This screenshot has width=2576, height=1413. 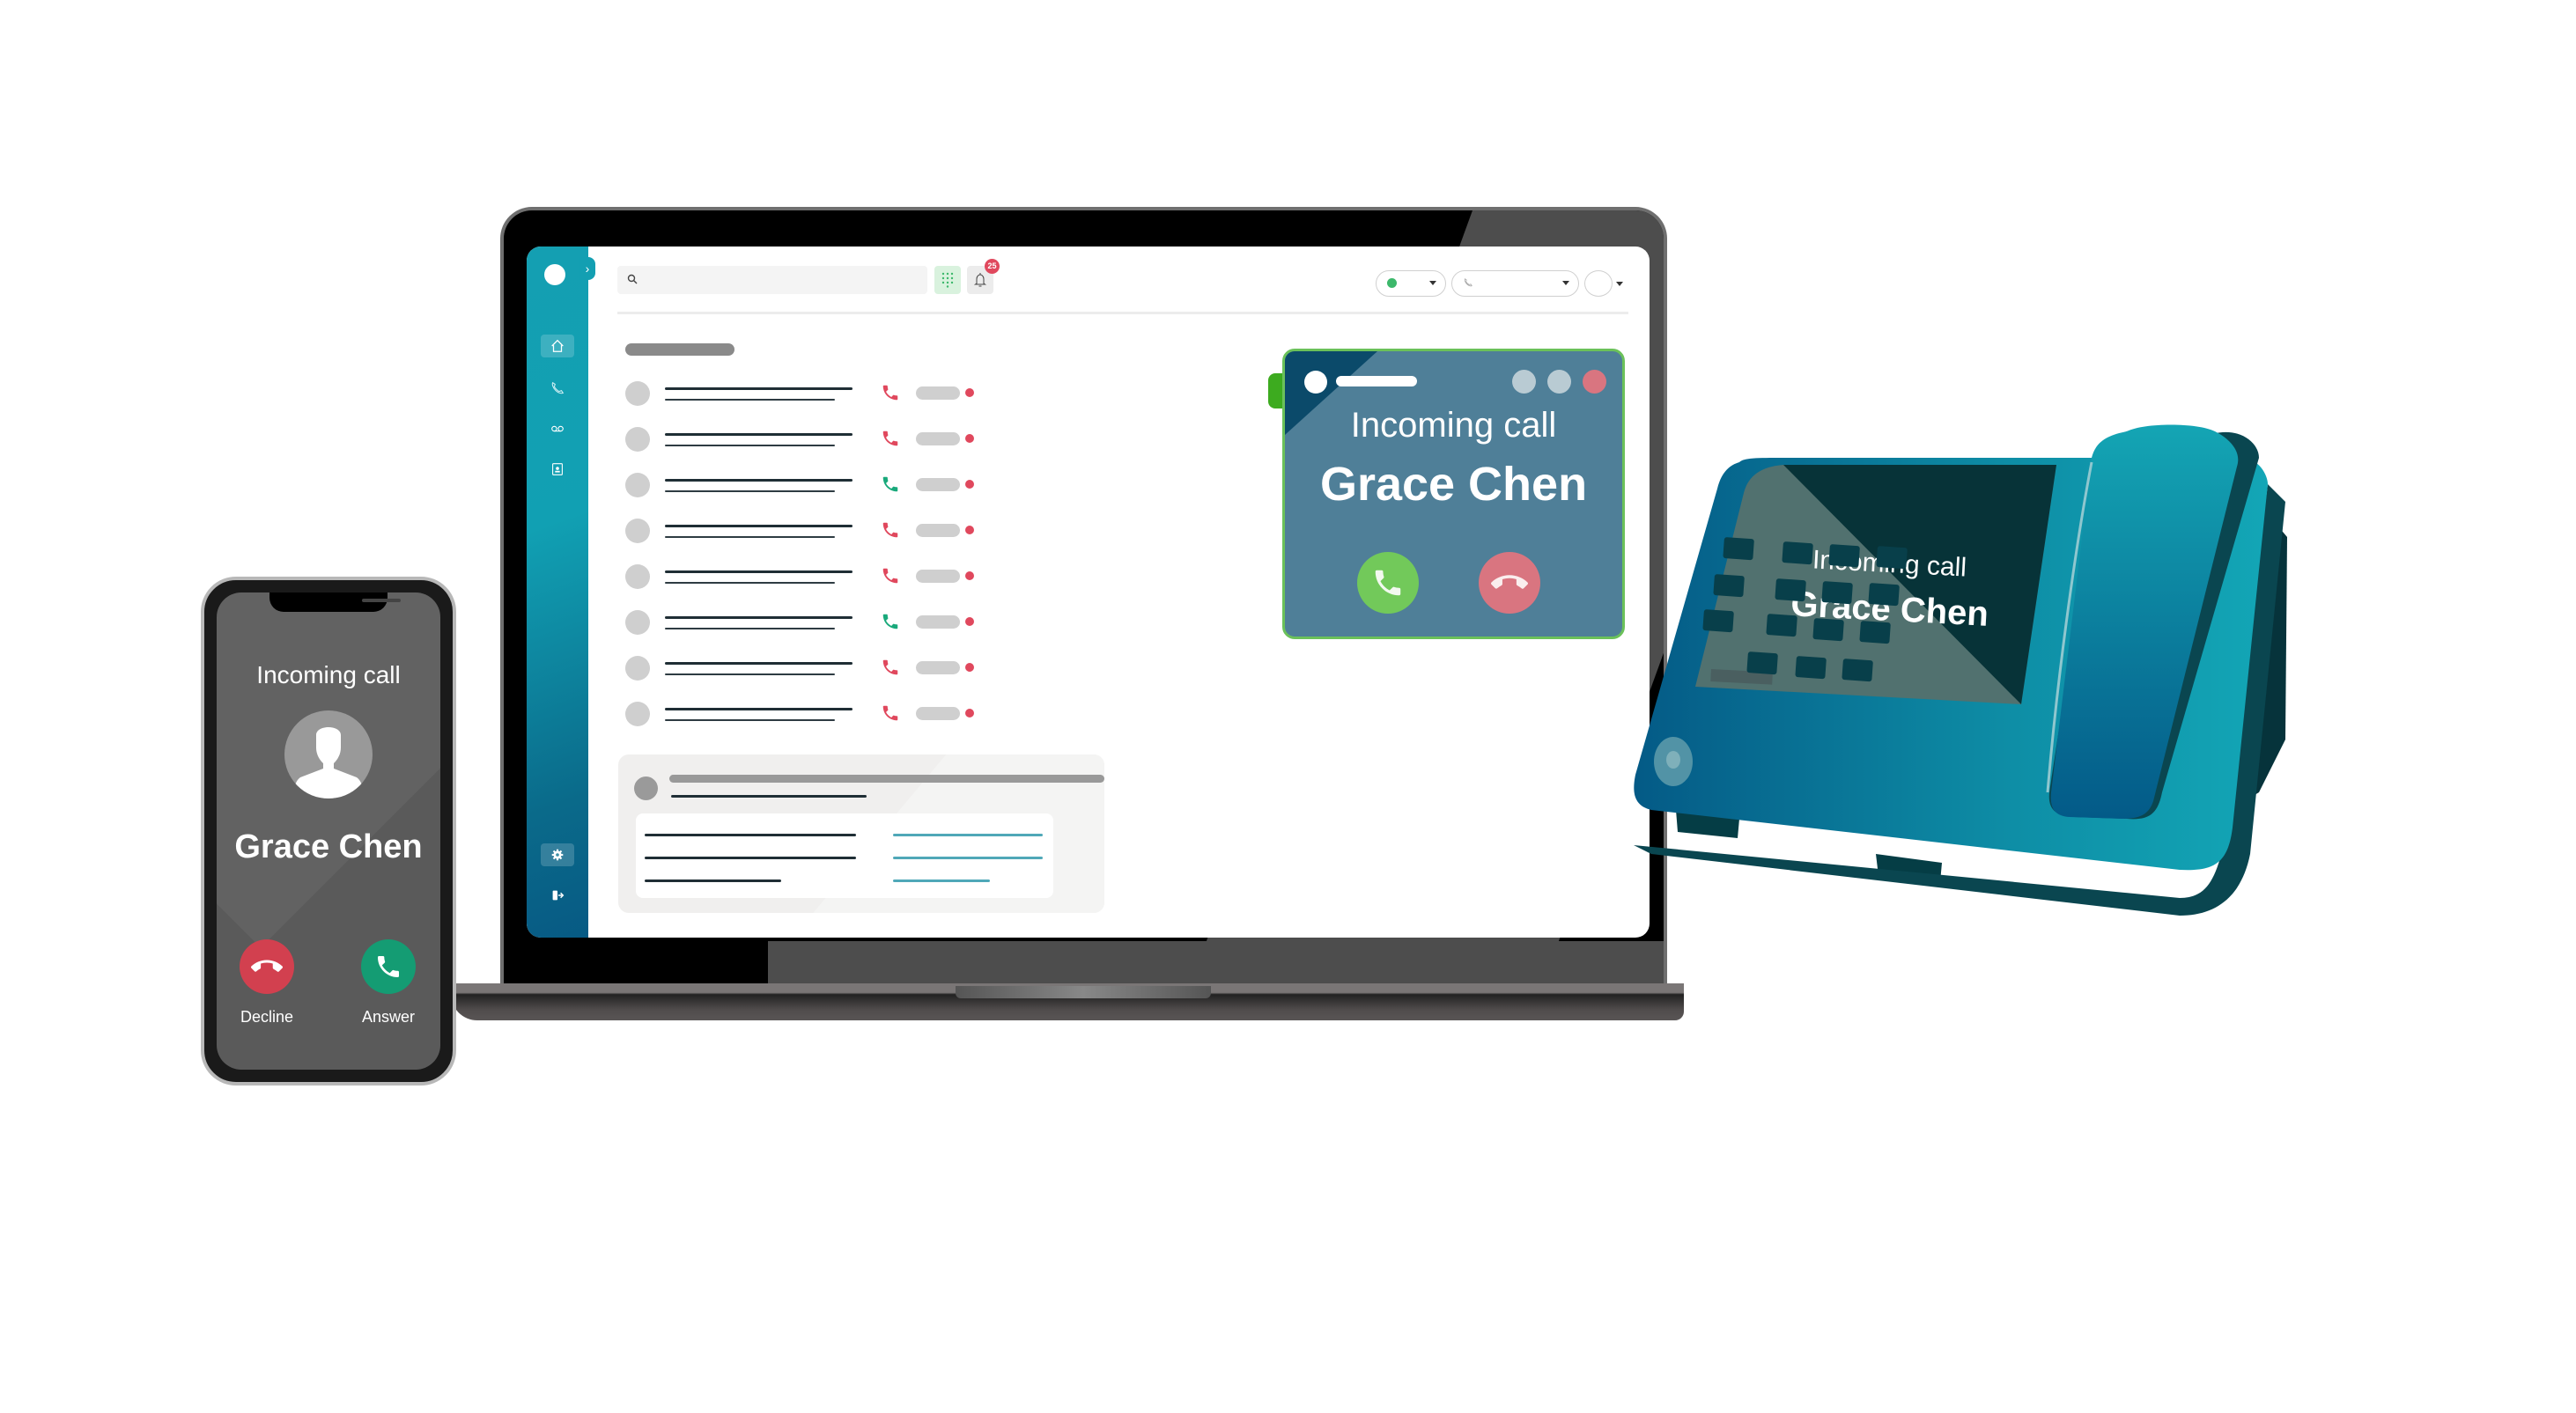 What do you see at coordinates (1598, 283) in the screenshot?
I see `user-avatar-button` at bounding box center [1598, 283].